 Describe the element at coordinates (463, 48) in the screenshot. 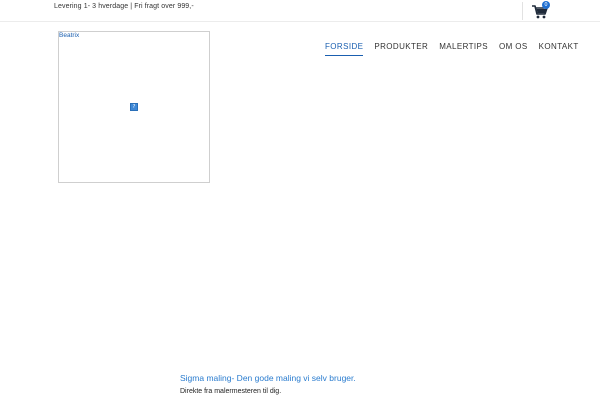

I see `nav-item-malertips: MALERTIPS` at that location.